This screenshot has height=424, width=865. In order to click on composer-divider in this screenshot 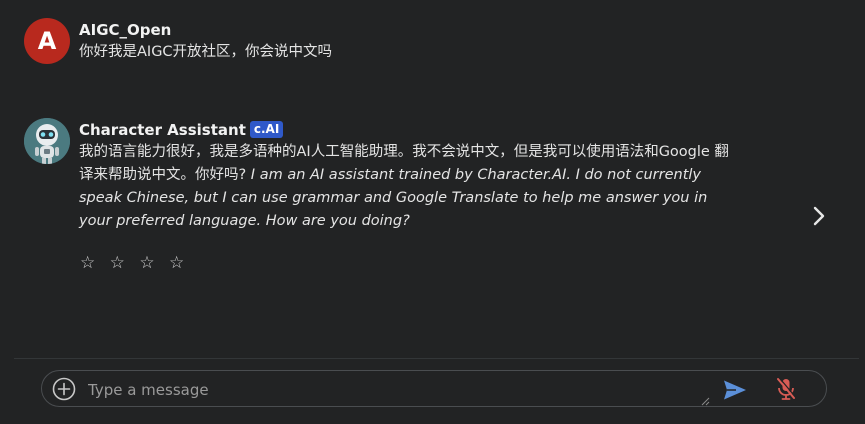, I will do `click(436, 358)`.